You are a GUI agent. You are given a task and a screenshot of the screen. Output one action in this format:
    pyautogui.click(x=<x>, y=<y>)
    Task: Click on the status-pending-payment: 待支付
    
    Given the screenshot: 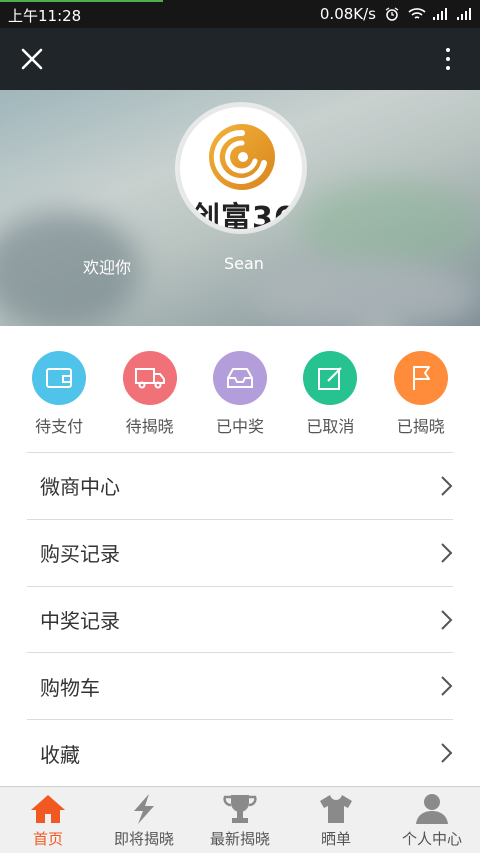 What is the action you would take?
    pyautogui.click(x=59, y=389)
    